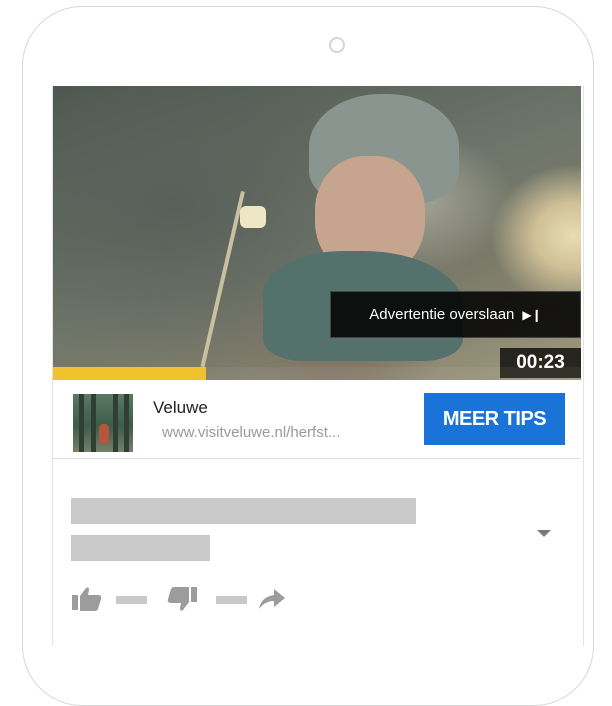 This screenshot has width=612, height=706. What do you see at coordinates (131, 600) in the screenshot?
I see `like-count-placeholder` at bounding box center [131, 600].